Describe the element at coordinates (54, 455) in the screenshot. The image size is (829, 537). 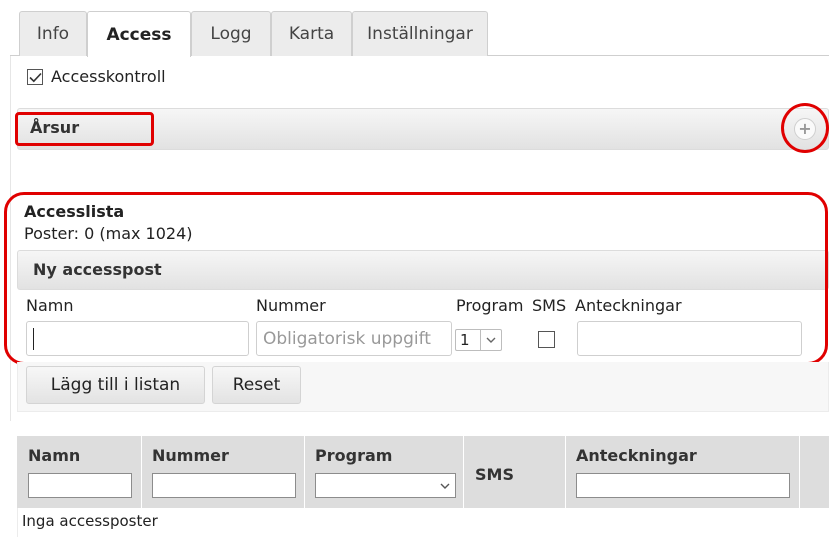
I see `th-namn: Namn` at that location.